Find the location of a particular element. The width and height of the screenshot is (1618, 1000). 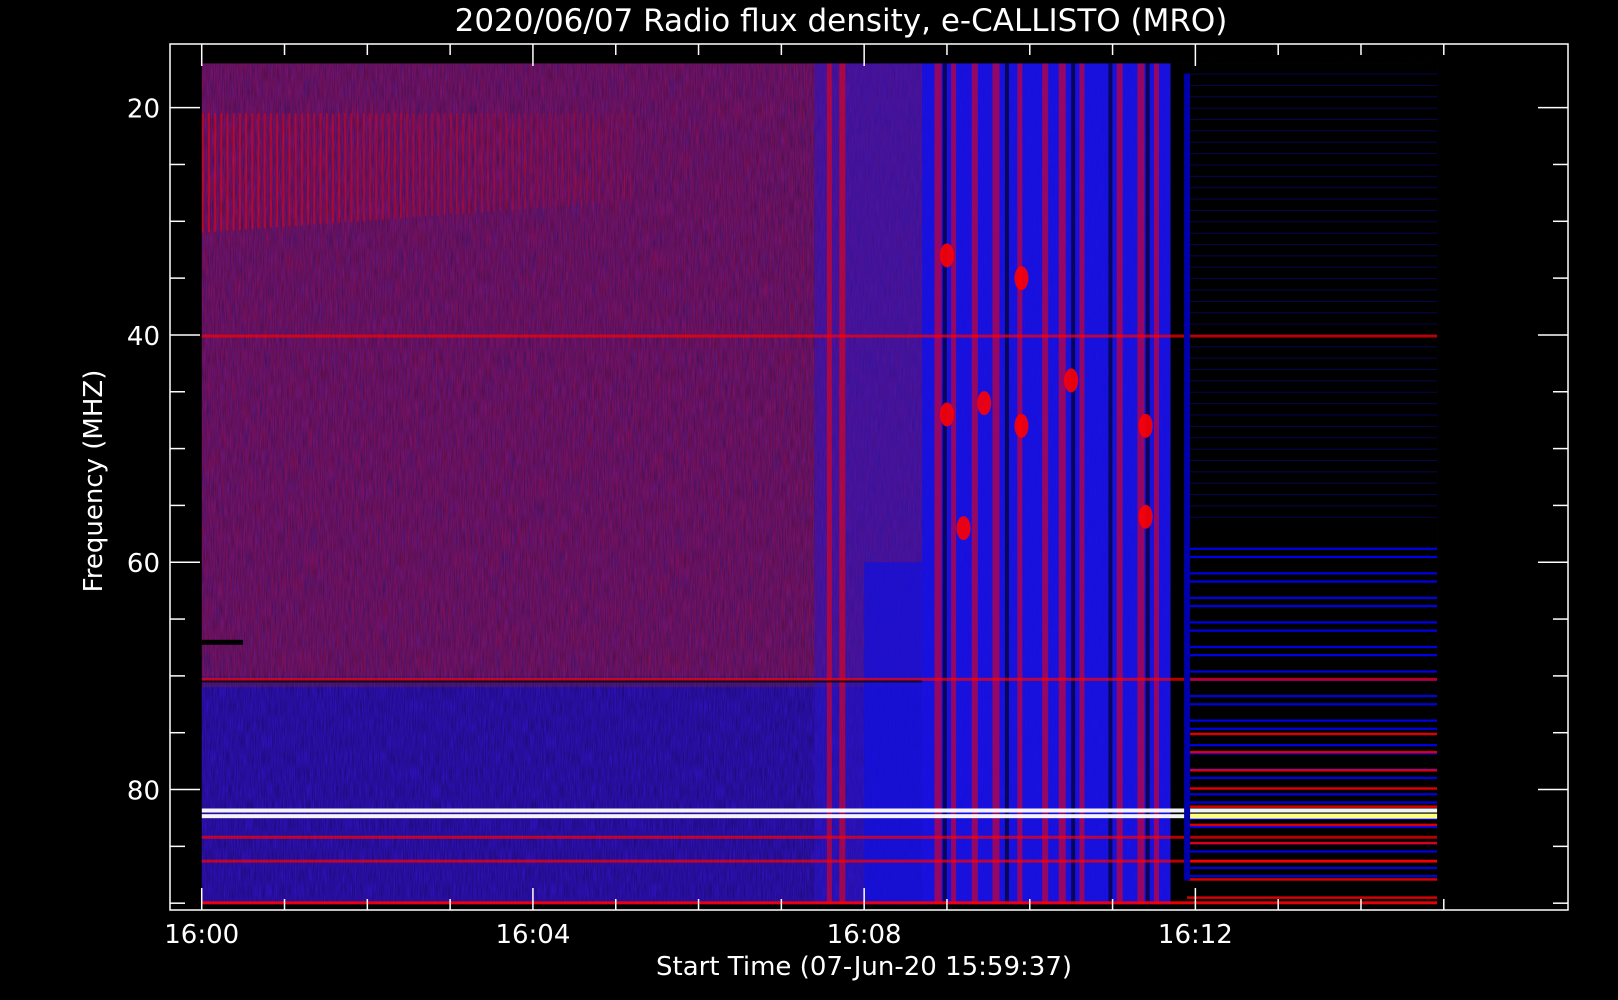

y-axis-label: Frequency (MHZ) is located at coordinates (94, 481).